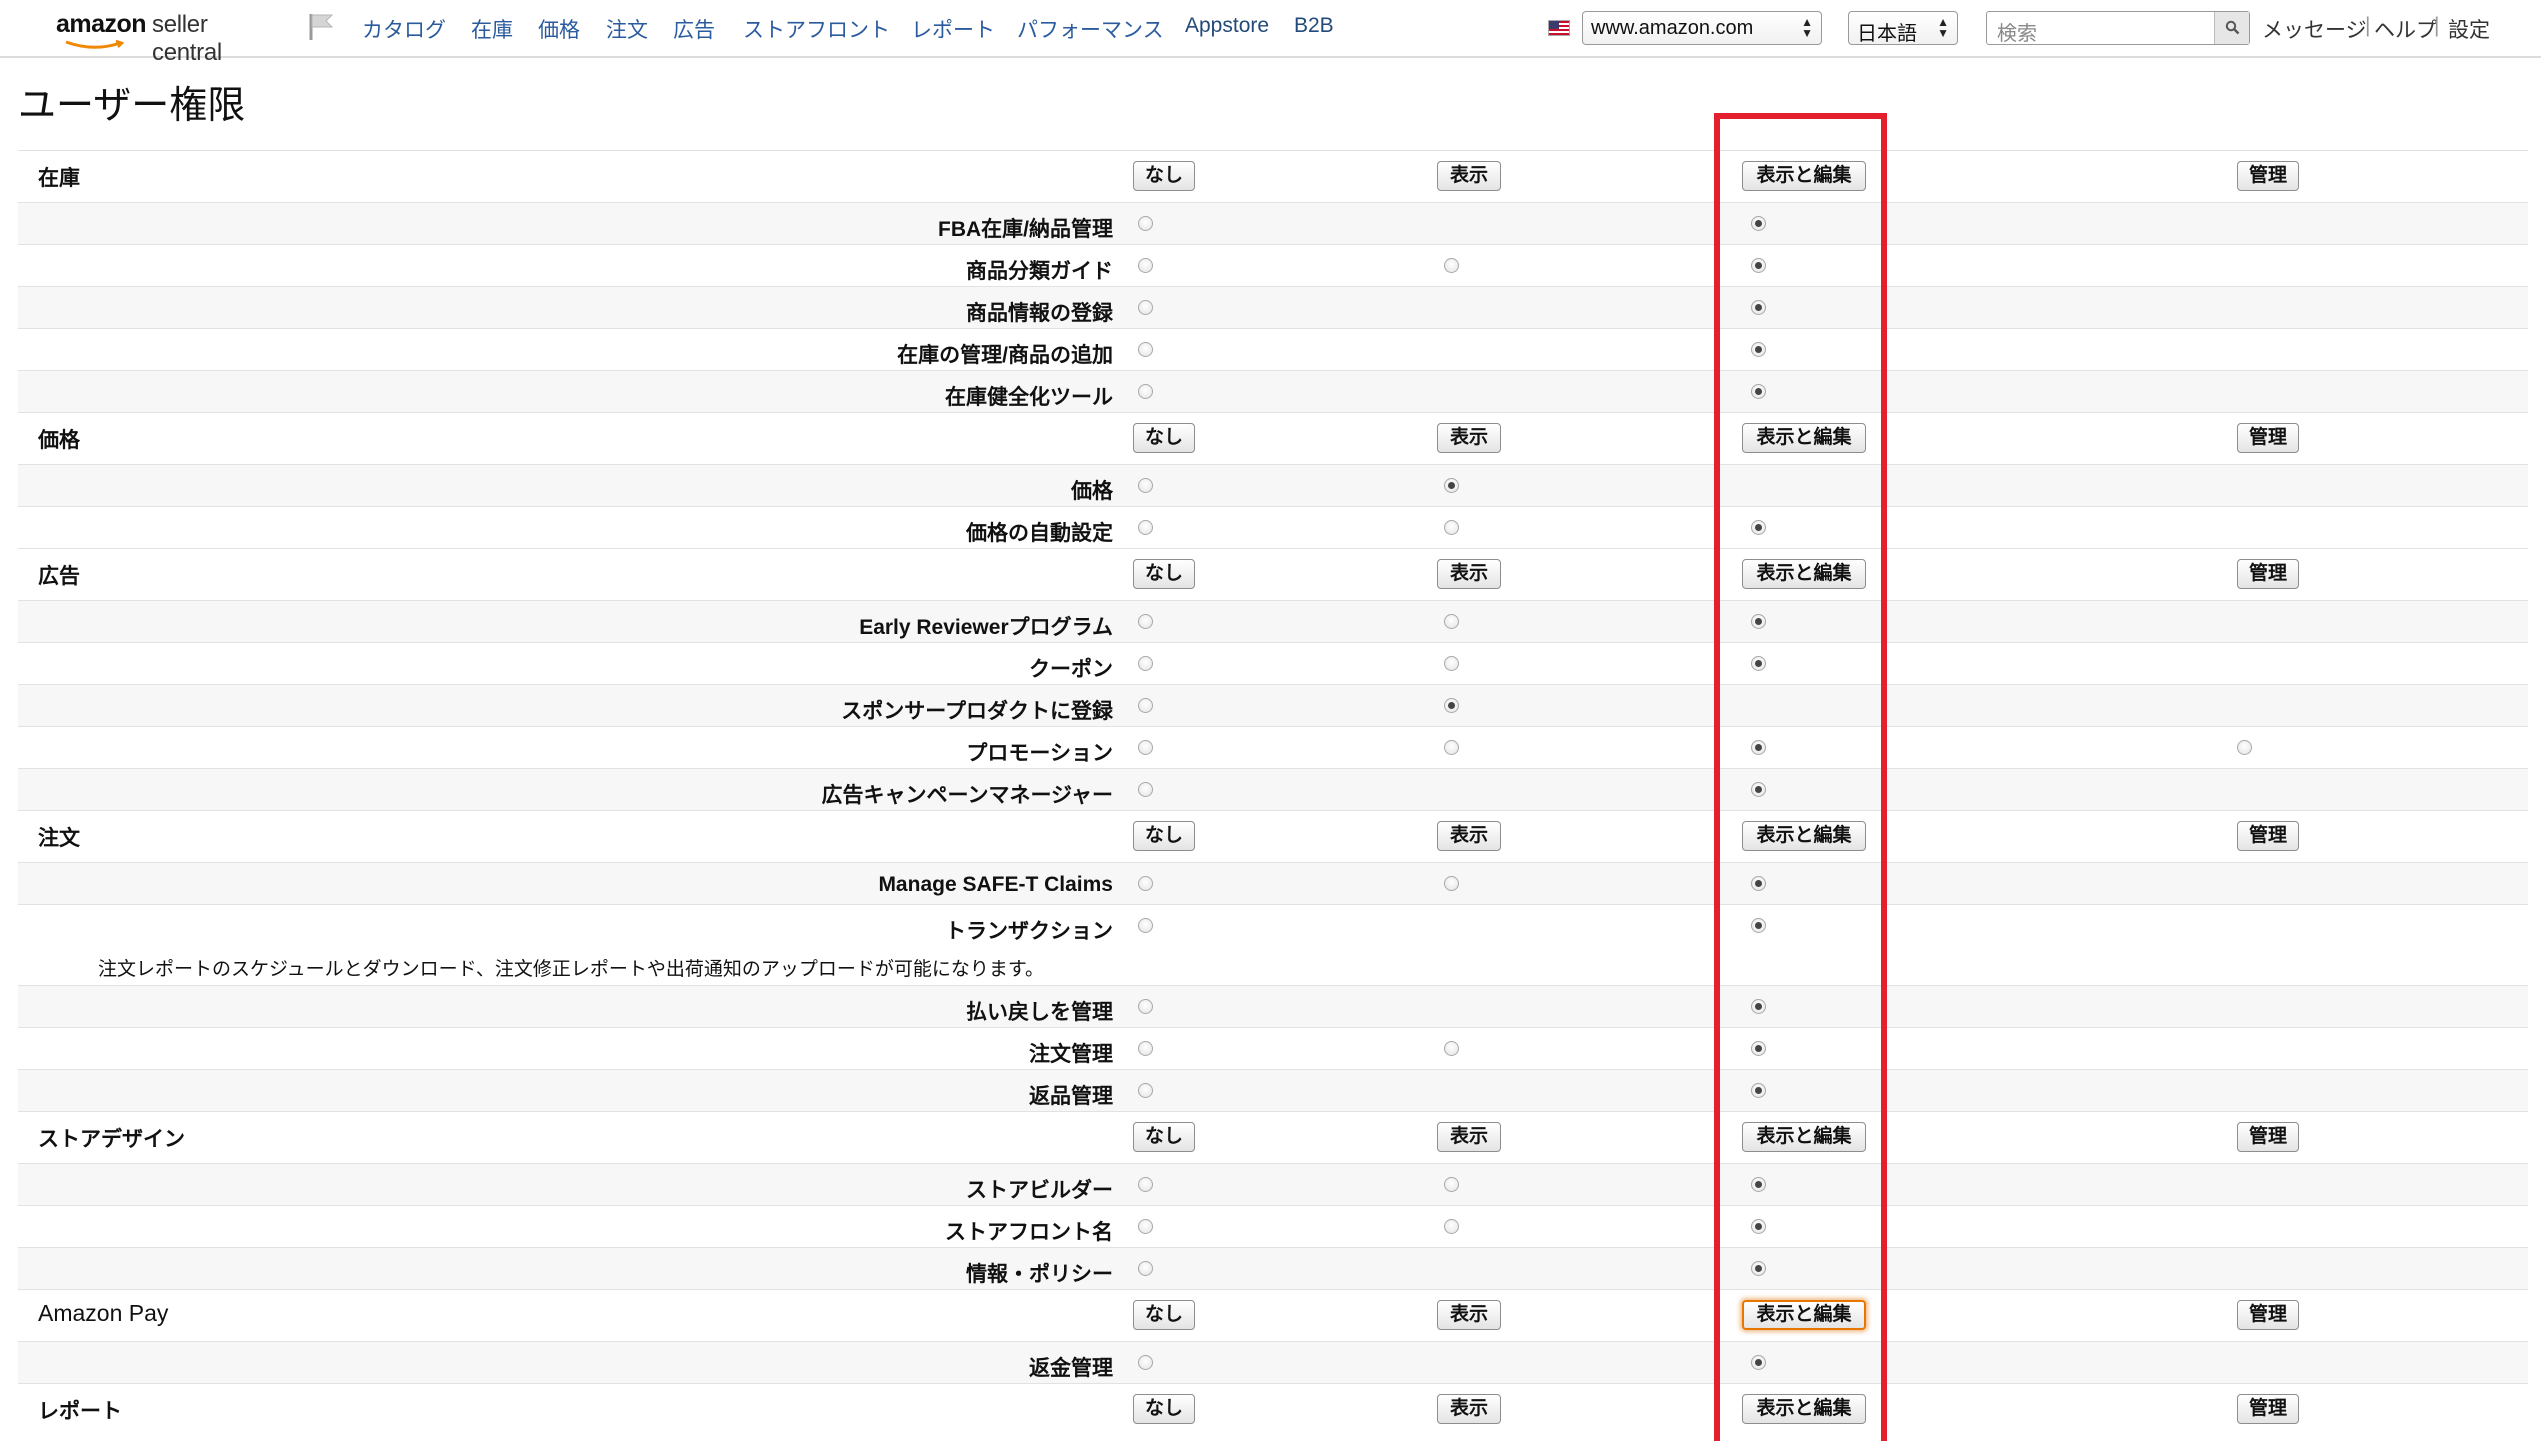 The image size is (2541, 1441). What do you see at coordinates (59, 576) in the screenshot?
I see `section-label: 広告` at bounding box center [59, 576].